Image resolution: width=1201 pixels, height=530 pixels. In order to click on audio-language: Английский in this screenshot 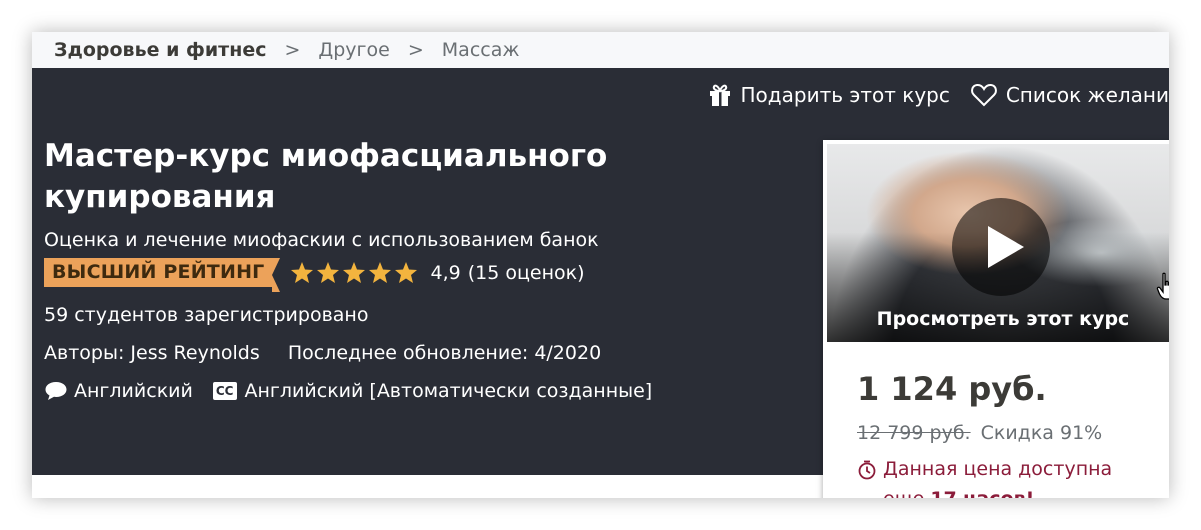, I will do `click(118, 391)`.